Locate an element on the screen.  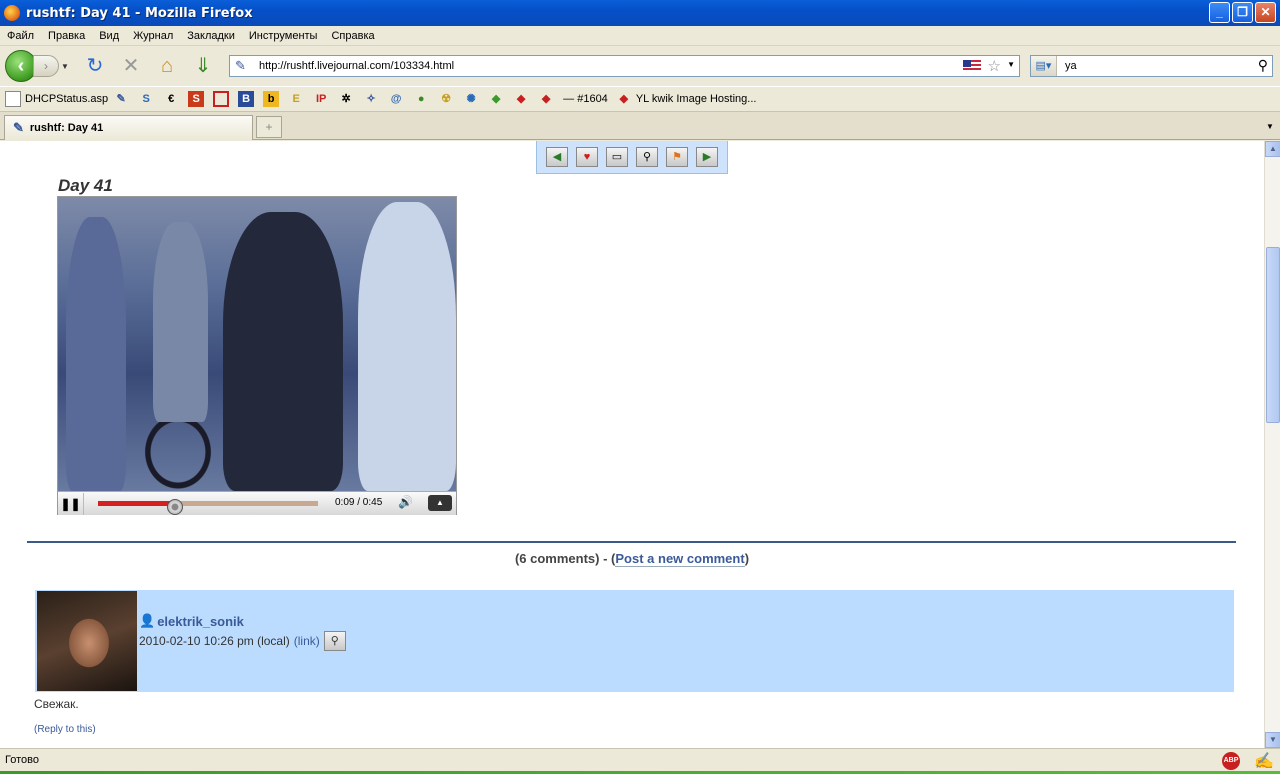
maximize-button: ❐ is located at coordinates (1242, 12).